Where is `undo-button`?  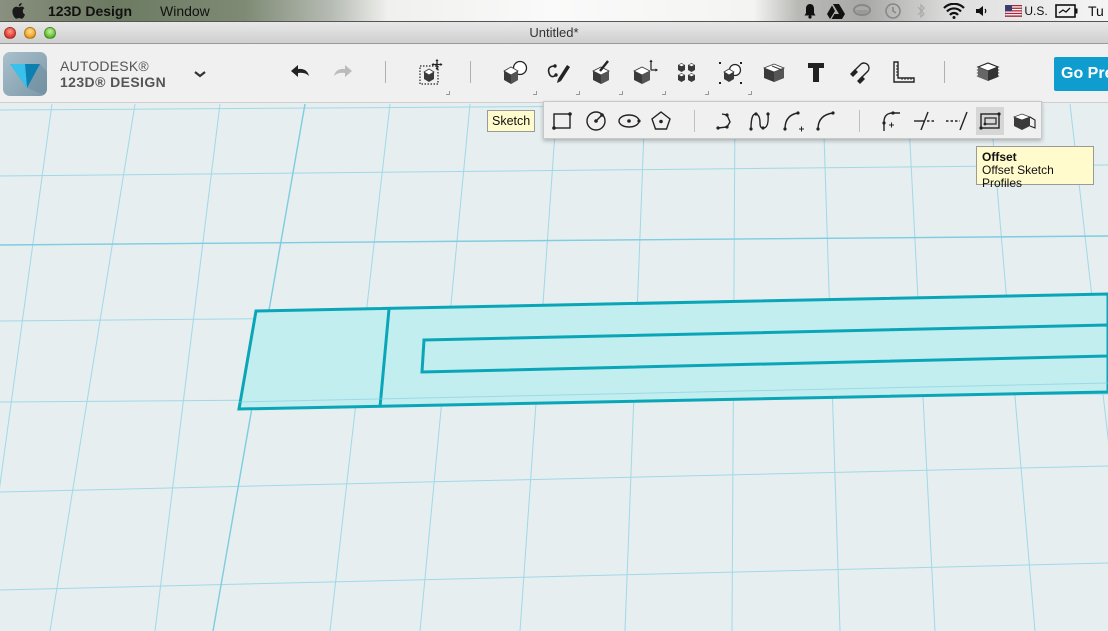
undo-button is located at coordinates (301, 72).